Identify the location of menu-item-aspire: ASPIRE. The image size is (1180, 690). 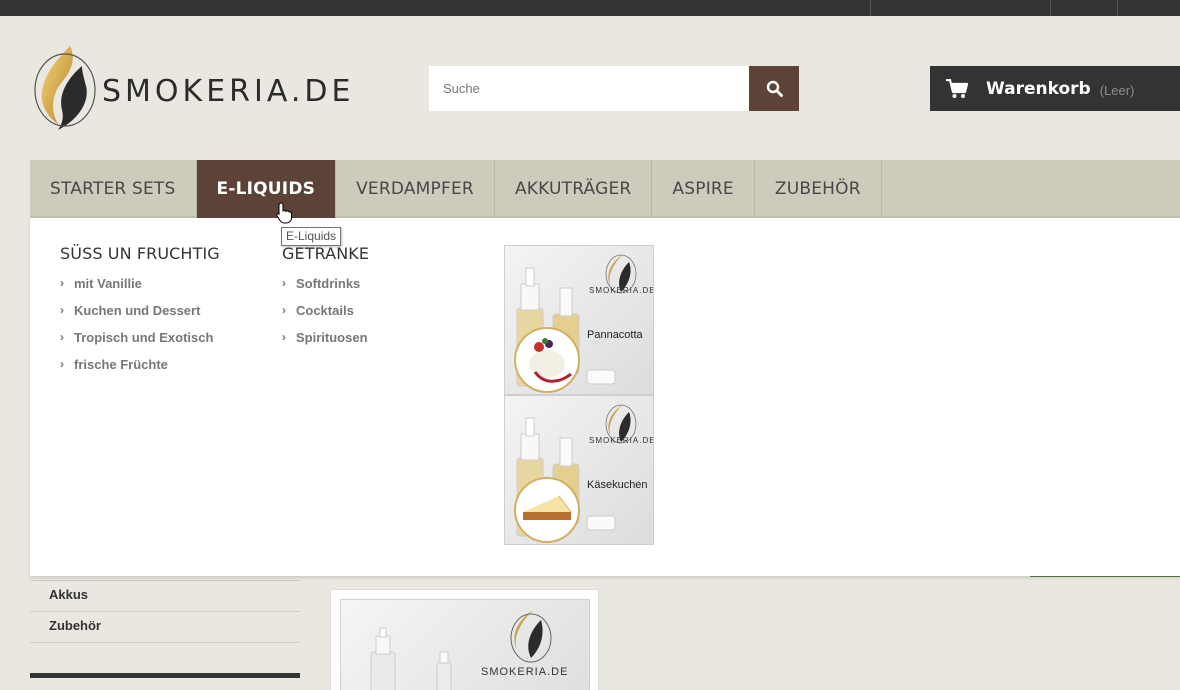
(703, 189).